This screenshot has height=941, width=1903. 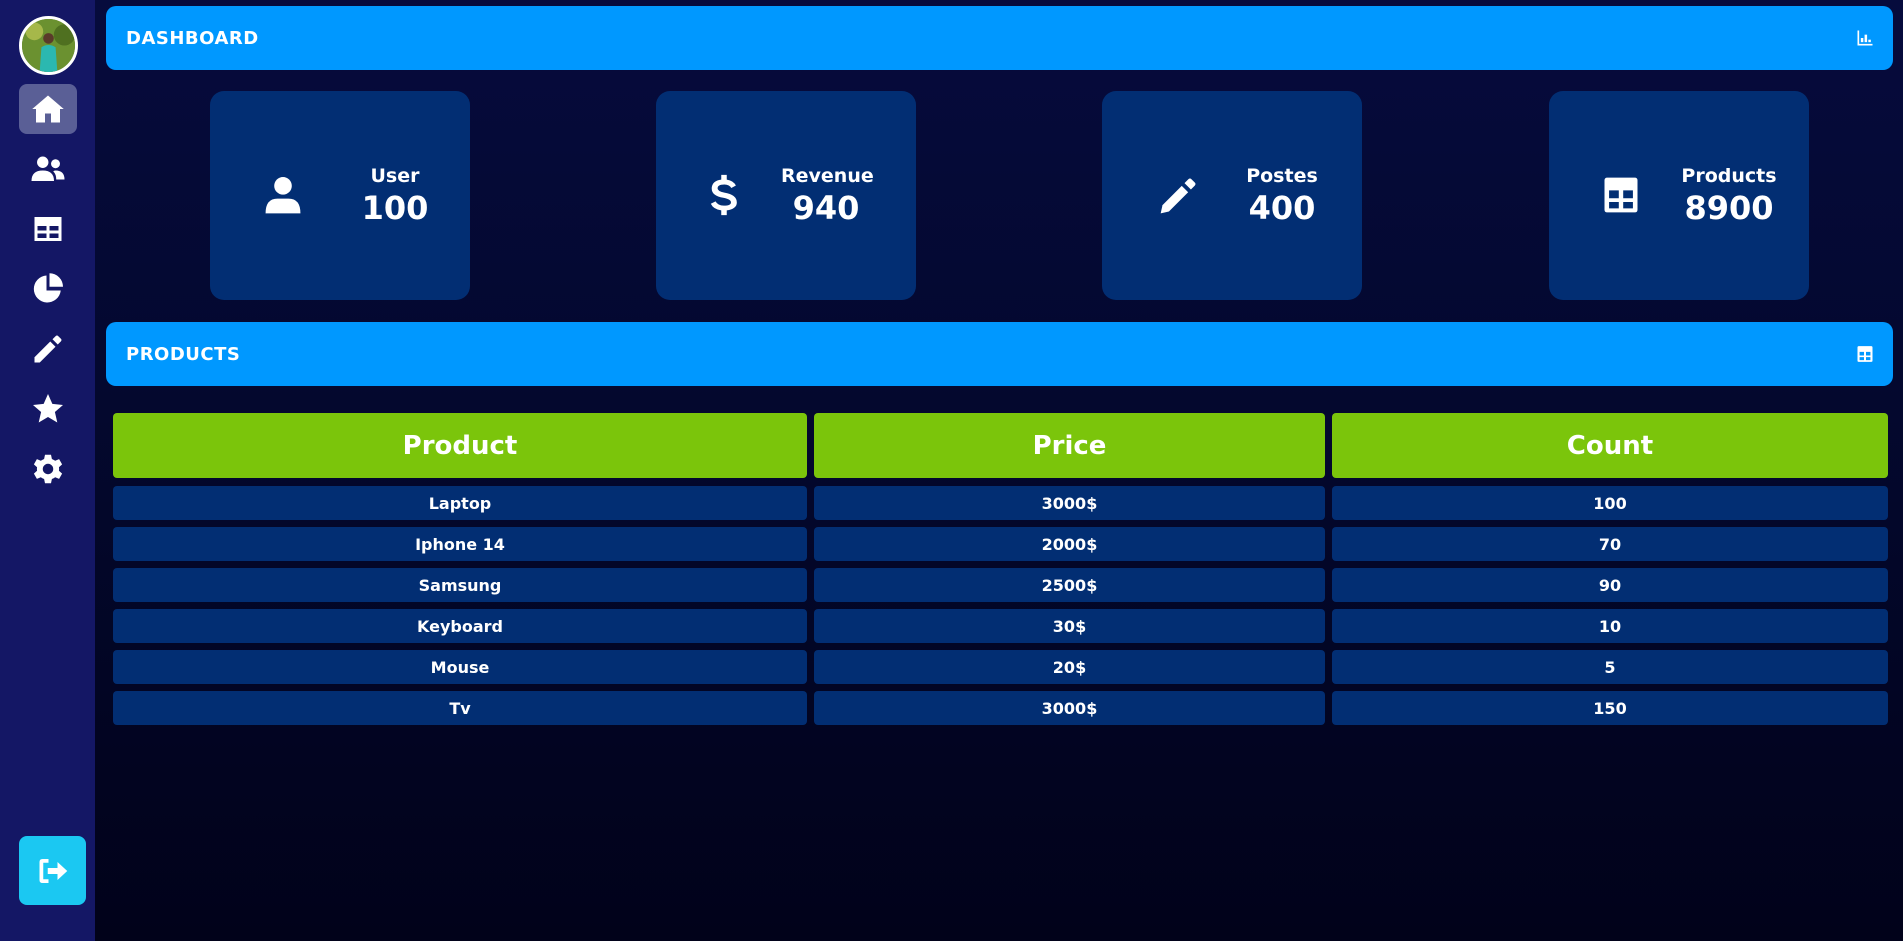 What do you see at coordinates (48, 45) in the screenshot?
I see `user-avatar` at bounding box center [48, 45].